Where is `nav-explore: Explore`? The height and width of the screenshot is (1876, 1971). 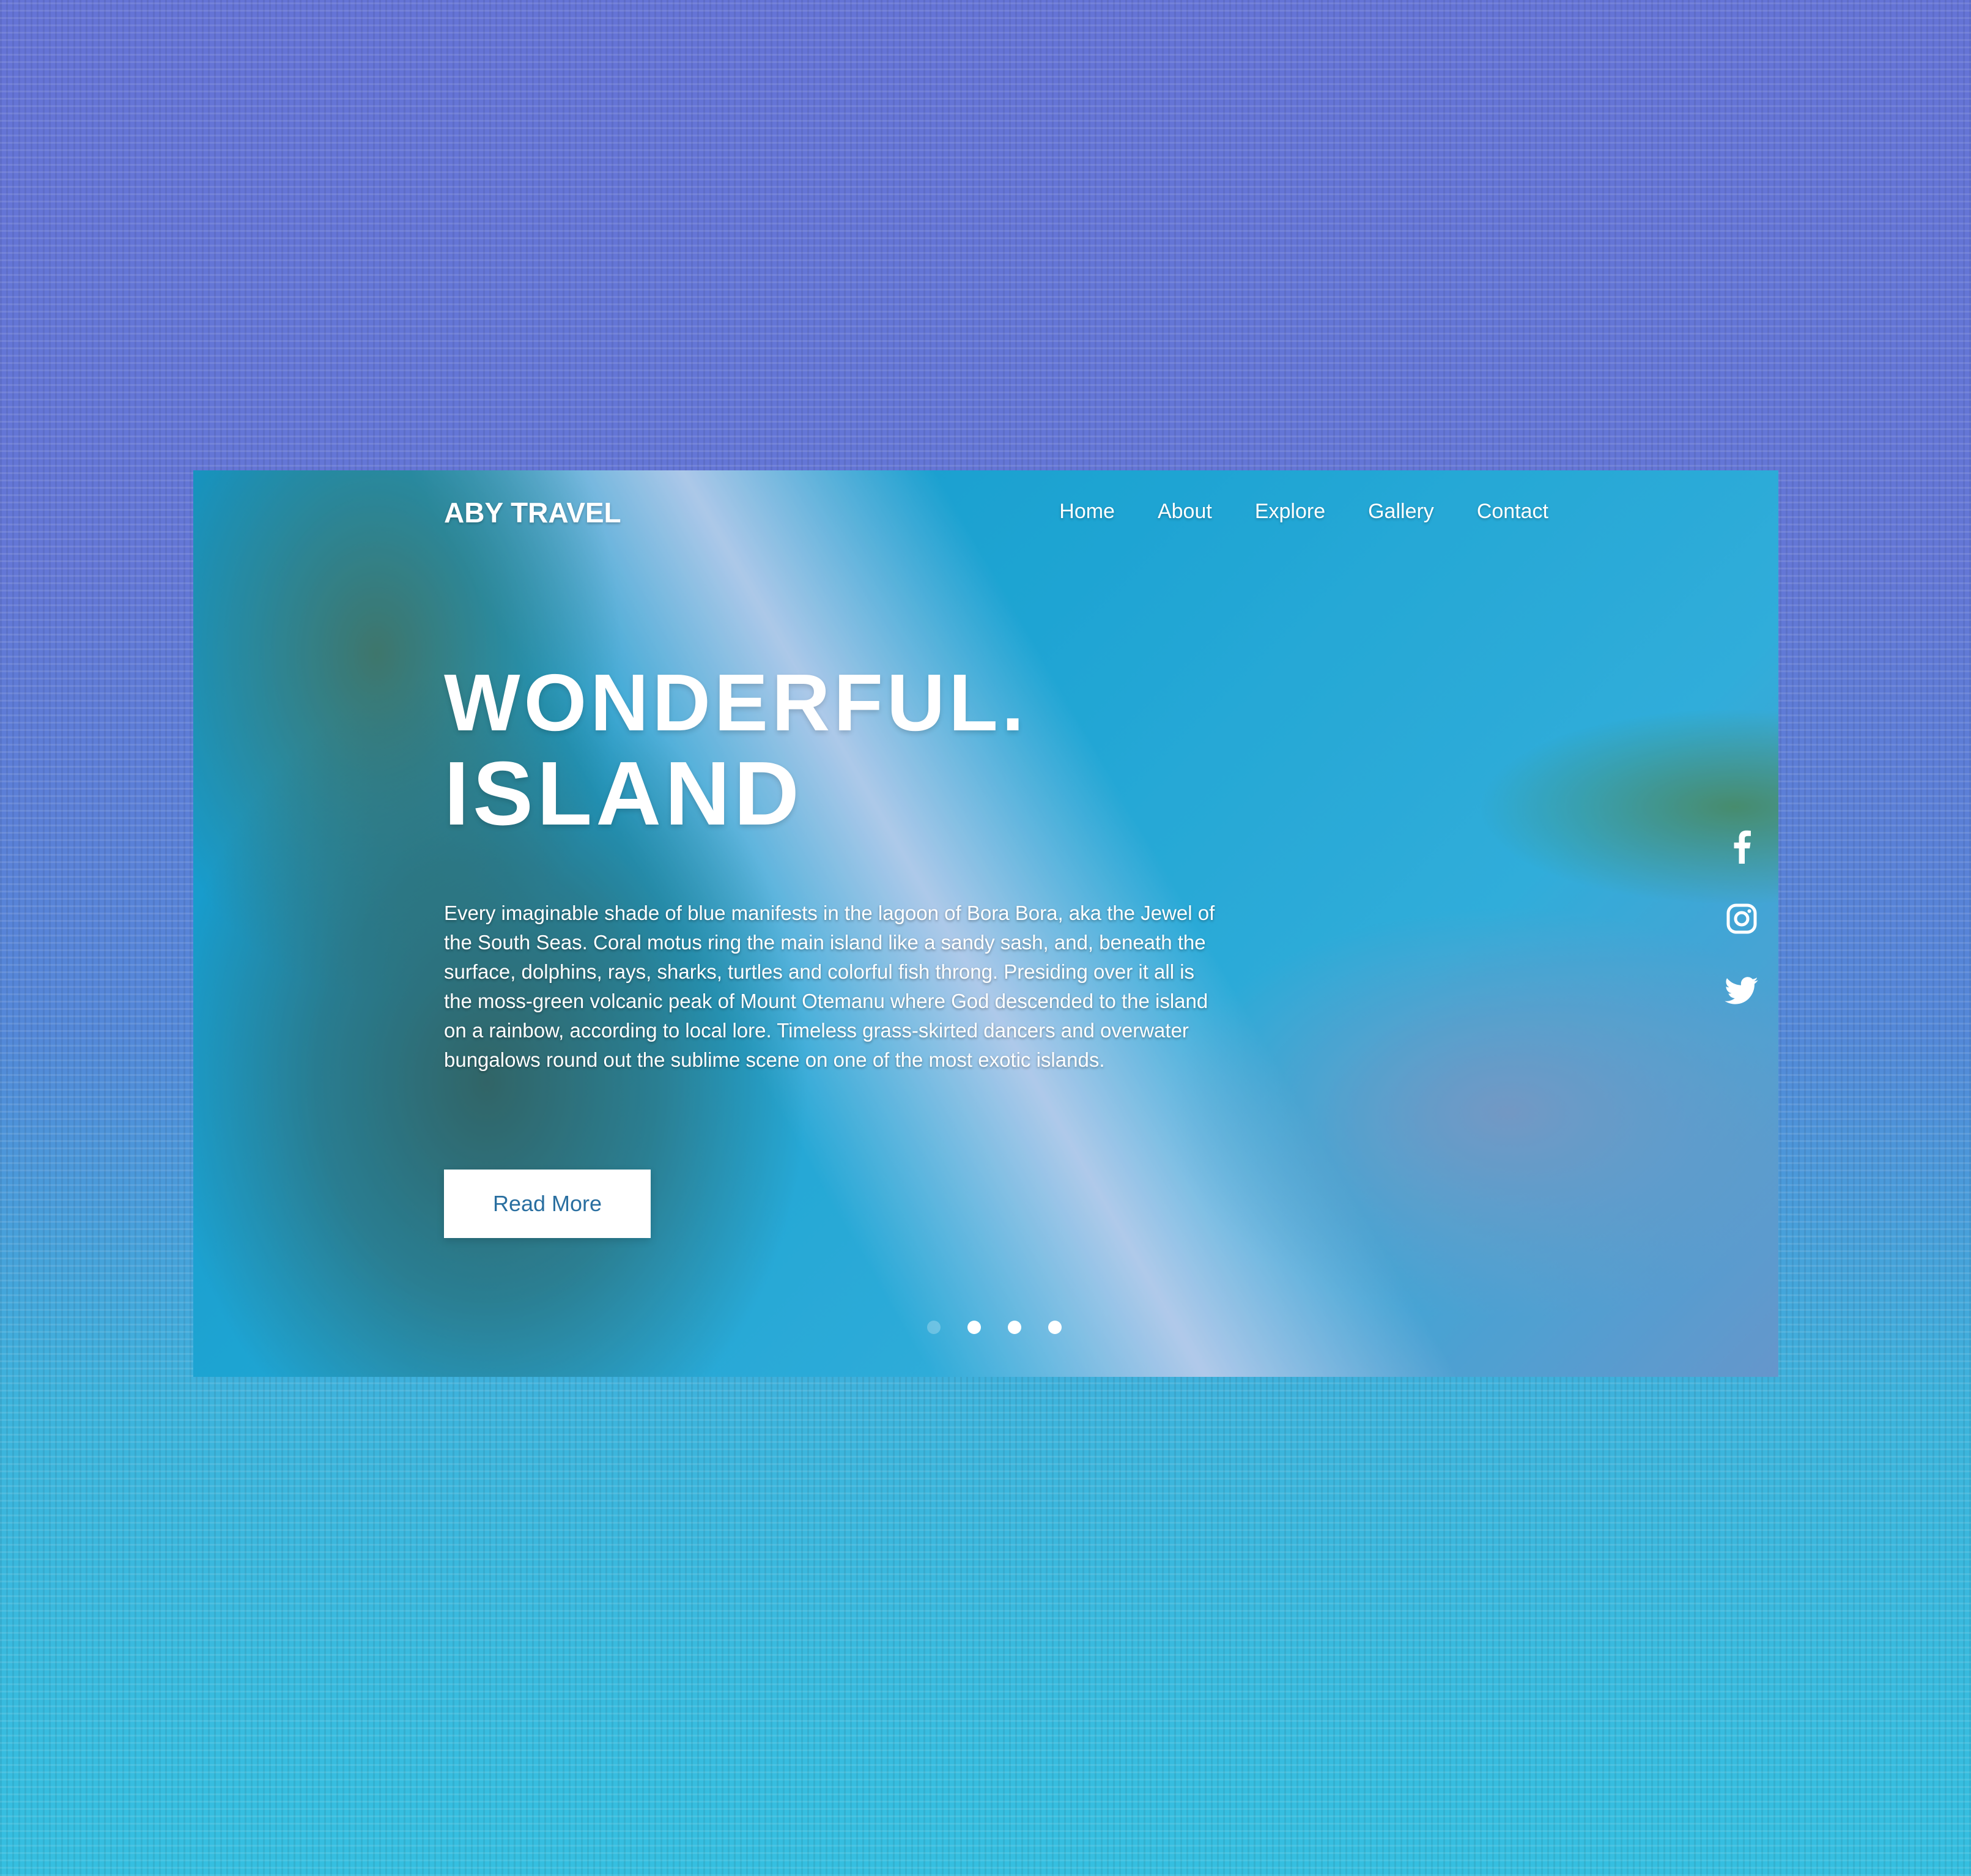 nav-explore: Explore is located at coordinates (1290, 512).